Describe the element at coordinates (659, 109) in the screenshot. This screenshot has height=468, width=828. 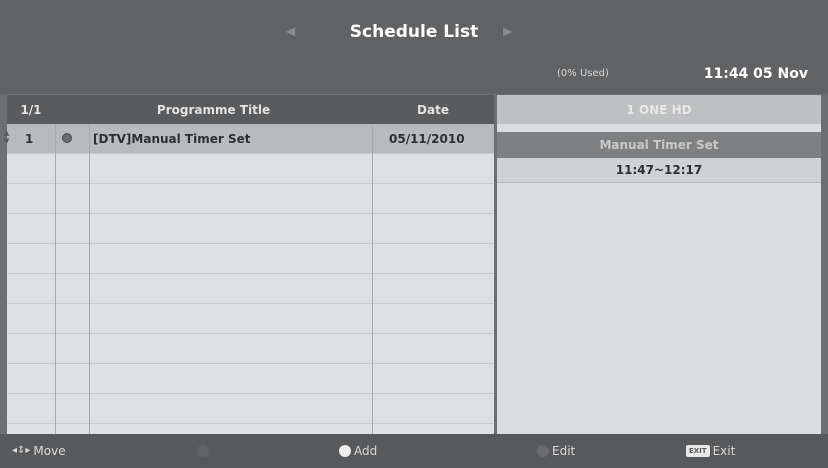
I see `channel-name: 1 ONE HD` at that location.